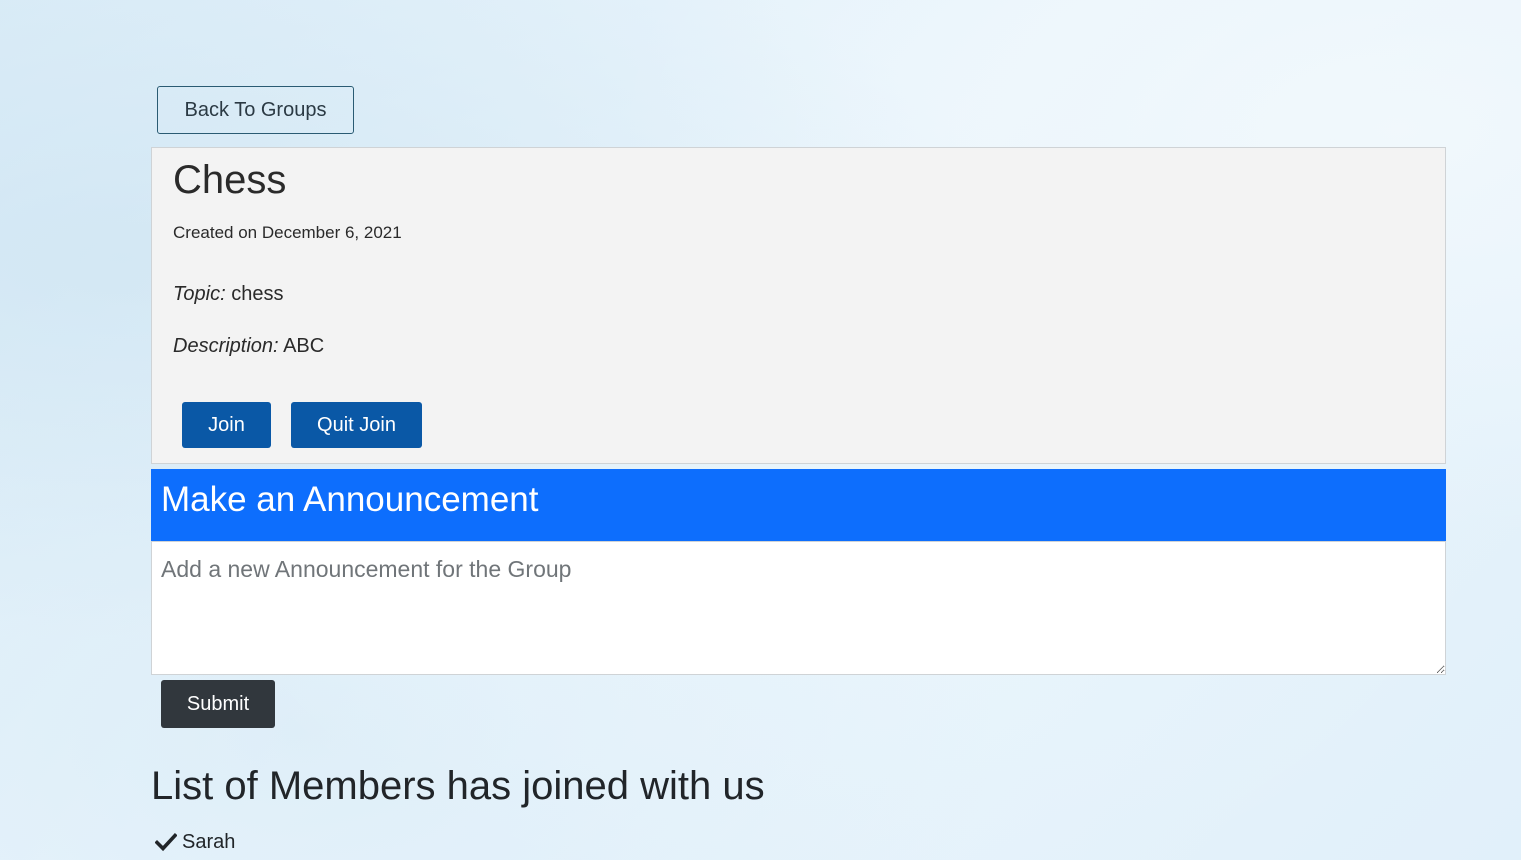 This screenshot has height=860, width=1521. What do you see at coordinates (356, 425) in the screenshot?
I see `quit-join-button: Quit Join` at bounding box center [356, 425].